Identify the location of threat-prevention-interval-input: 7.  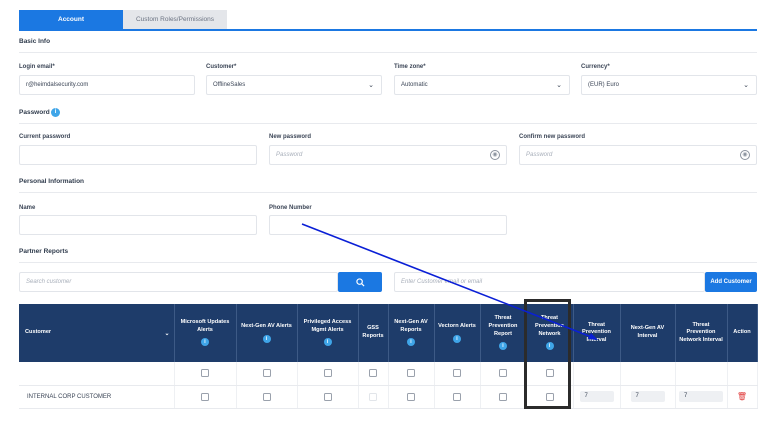
(596, 396).